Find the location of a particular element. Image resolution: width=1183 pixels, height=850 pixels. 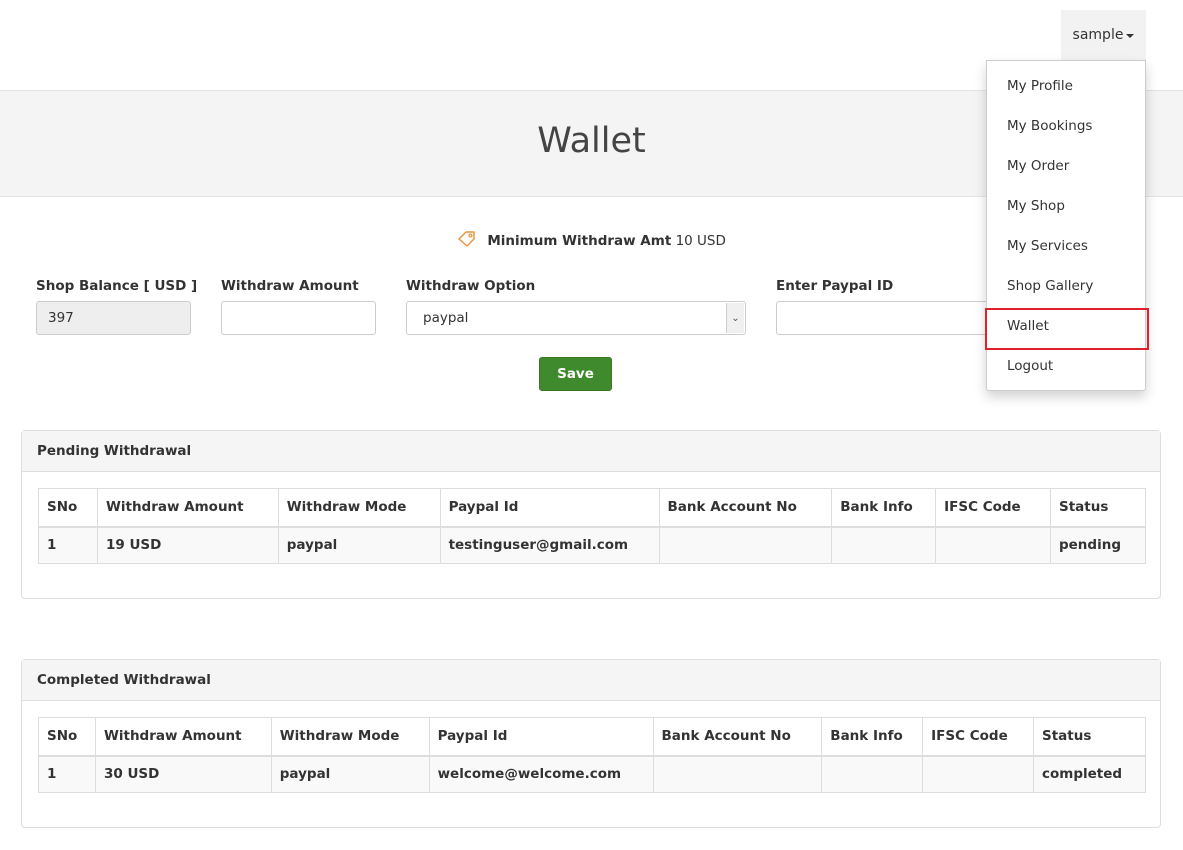

tag-icon is located at coordinates (467, 241).